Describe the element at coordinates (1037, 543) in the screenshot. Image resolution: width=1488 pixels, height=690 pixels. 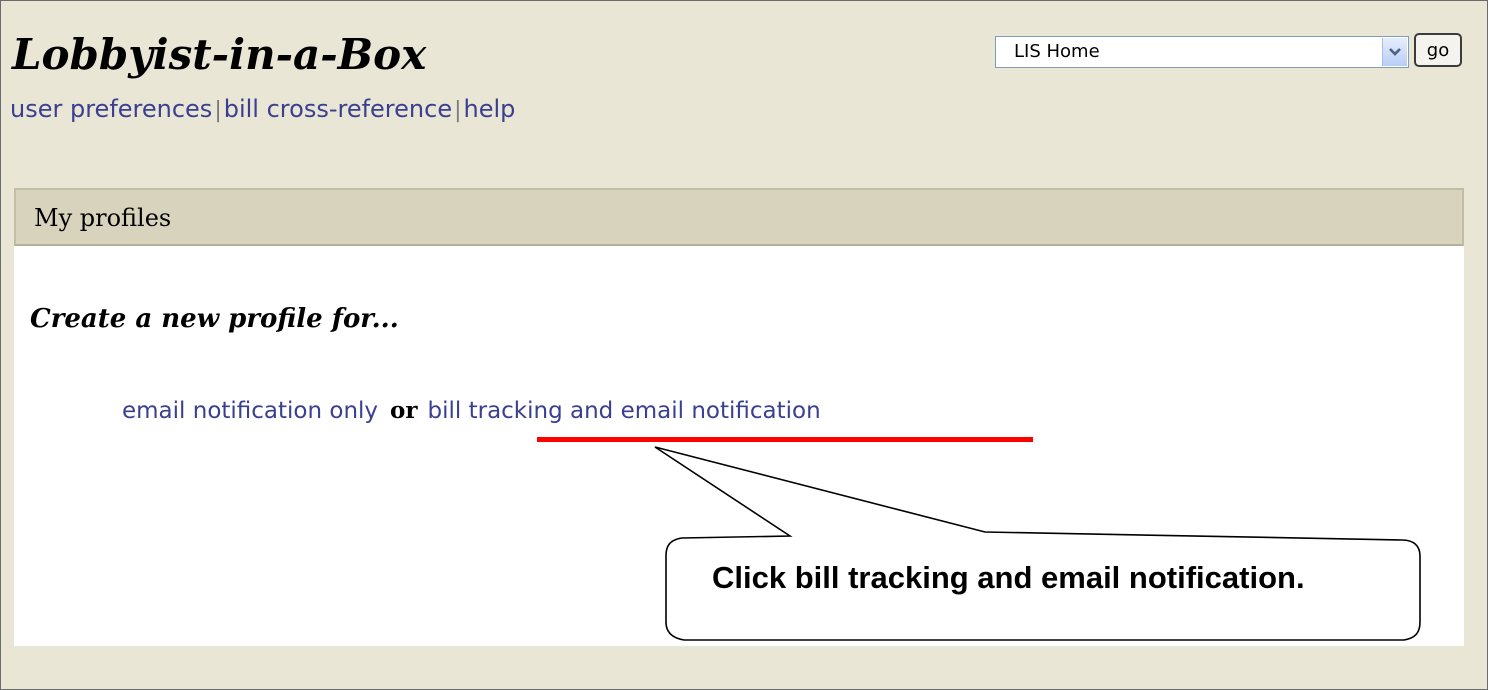
I see `callout-shape` at that location.